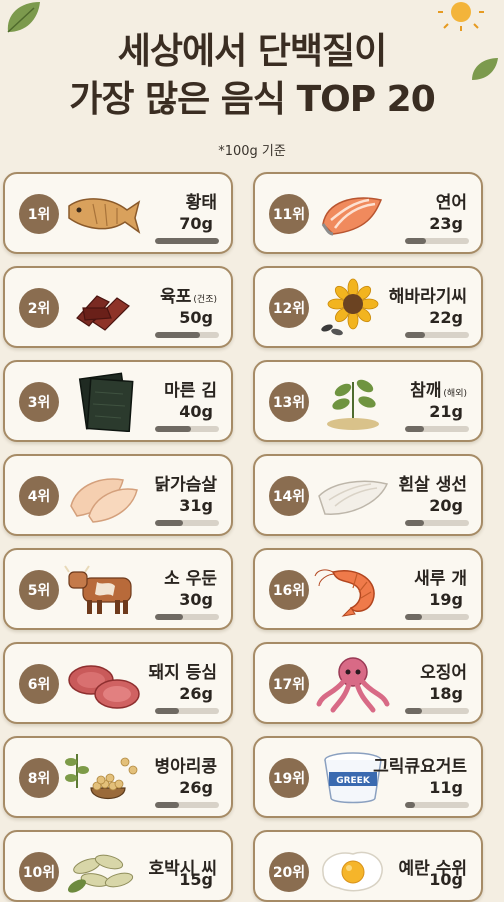  I want to click on protein-amount: 22g, so click(446, 317).